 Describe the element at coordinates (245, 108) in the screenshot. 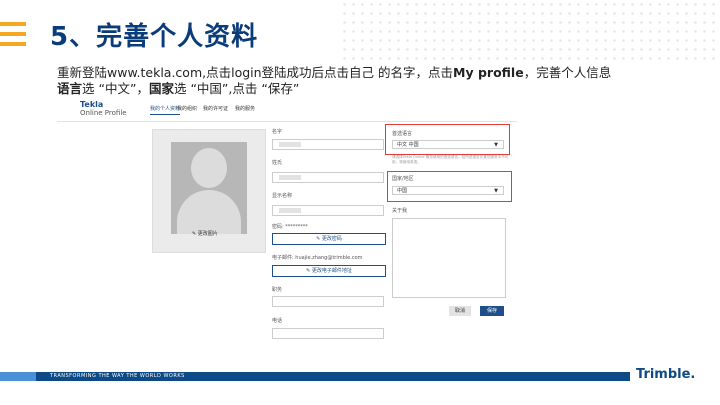

I see `nav-my-services: 我的服务` at that location.